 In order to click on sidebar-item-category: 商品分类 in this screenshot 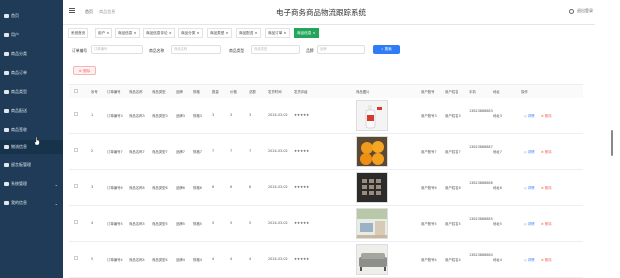, I will do `click(31, 54)`.